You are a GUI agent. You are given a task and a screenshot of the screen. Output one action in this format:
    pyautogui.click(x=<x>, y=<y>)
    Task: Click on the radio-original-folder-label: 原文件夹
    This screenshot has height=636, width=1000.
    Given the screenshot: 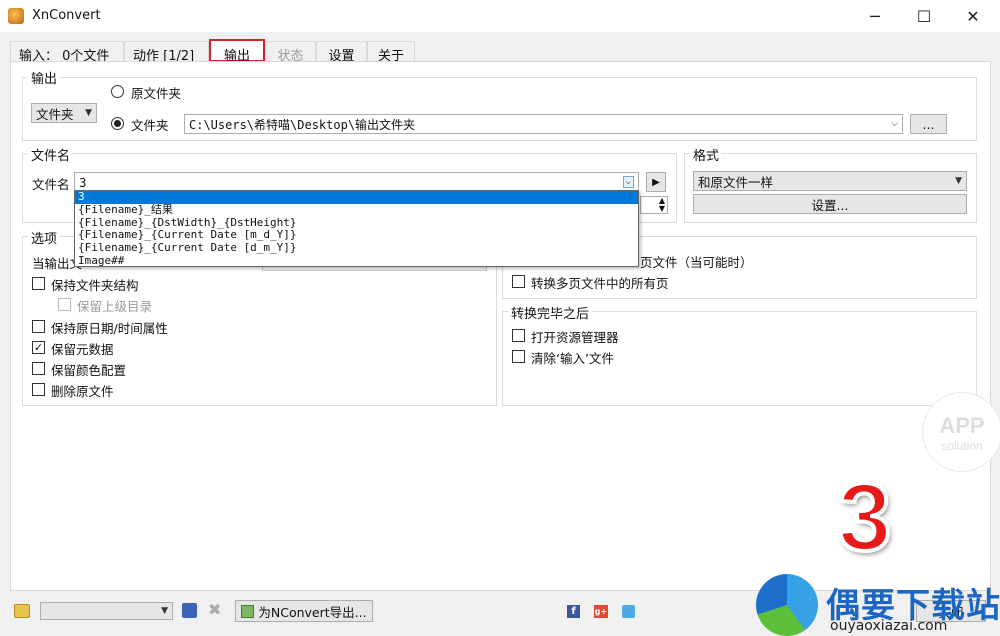 What is the action you would take?
    pyautogui.click(x=156, y=93)
    